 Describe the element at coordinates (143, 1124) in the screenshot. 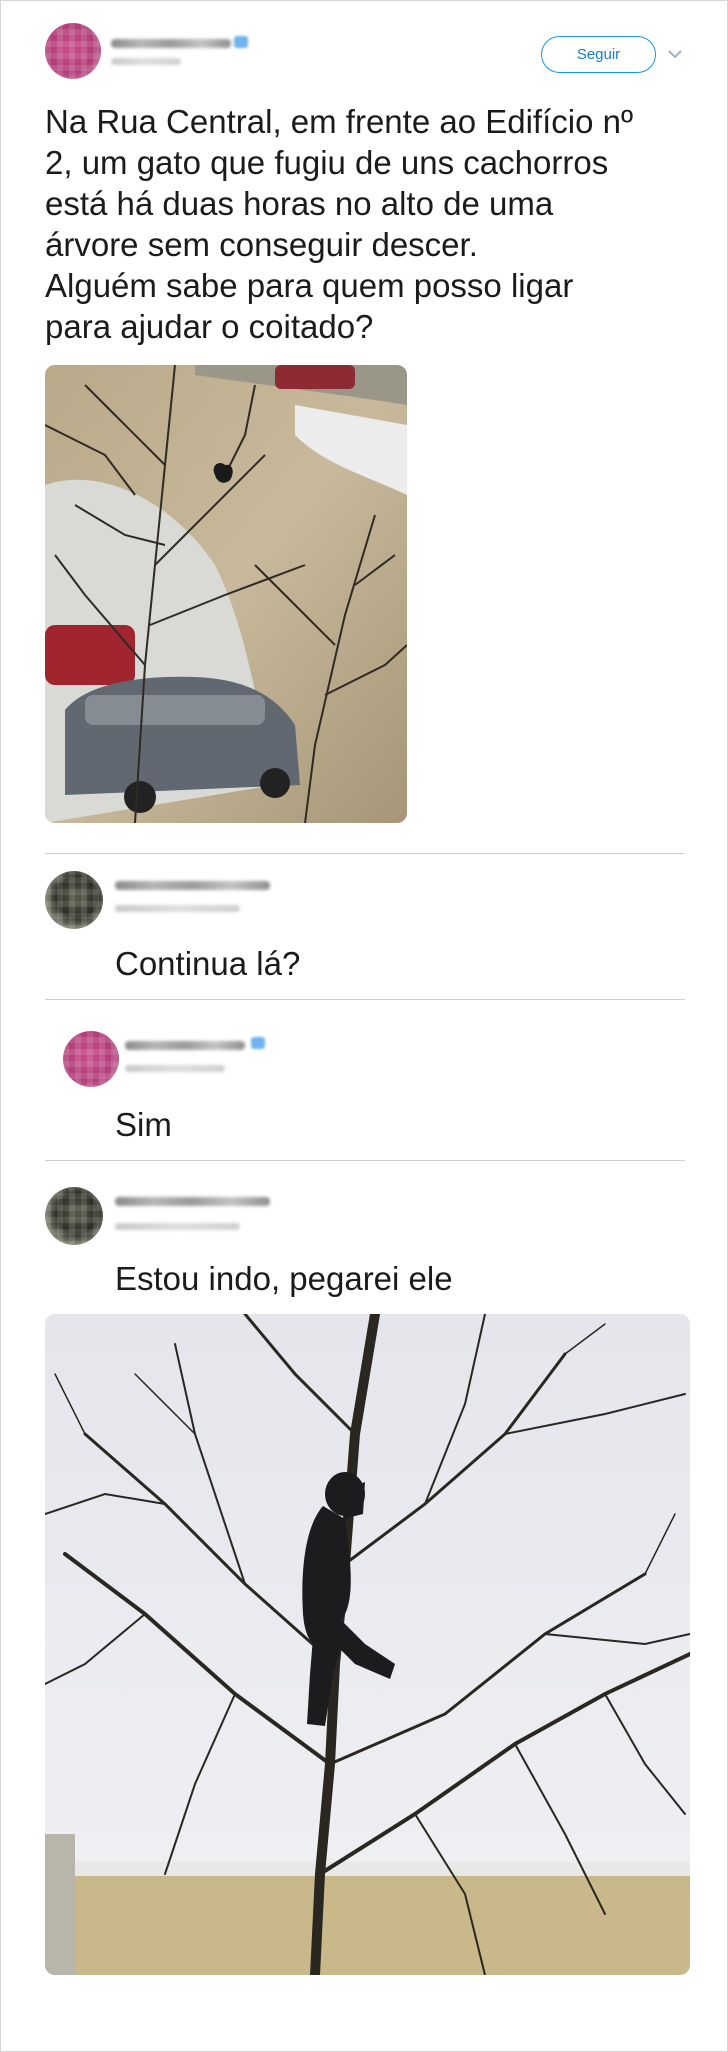

I see `reply-text: Sim` at that location.